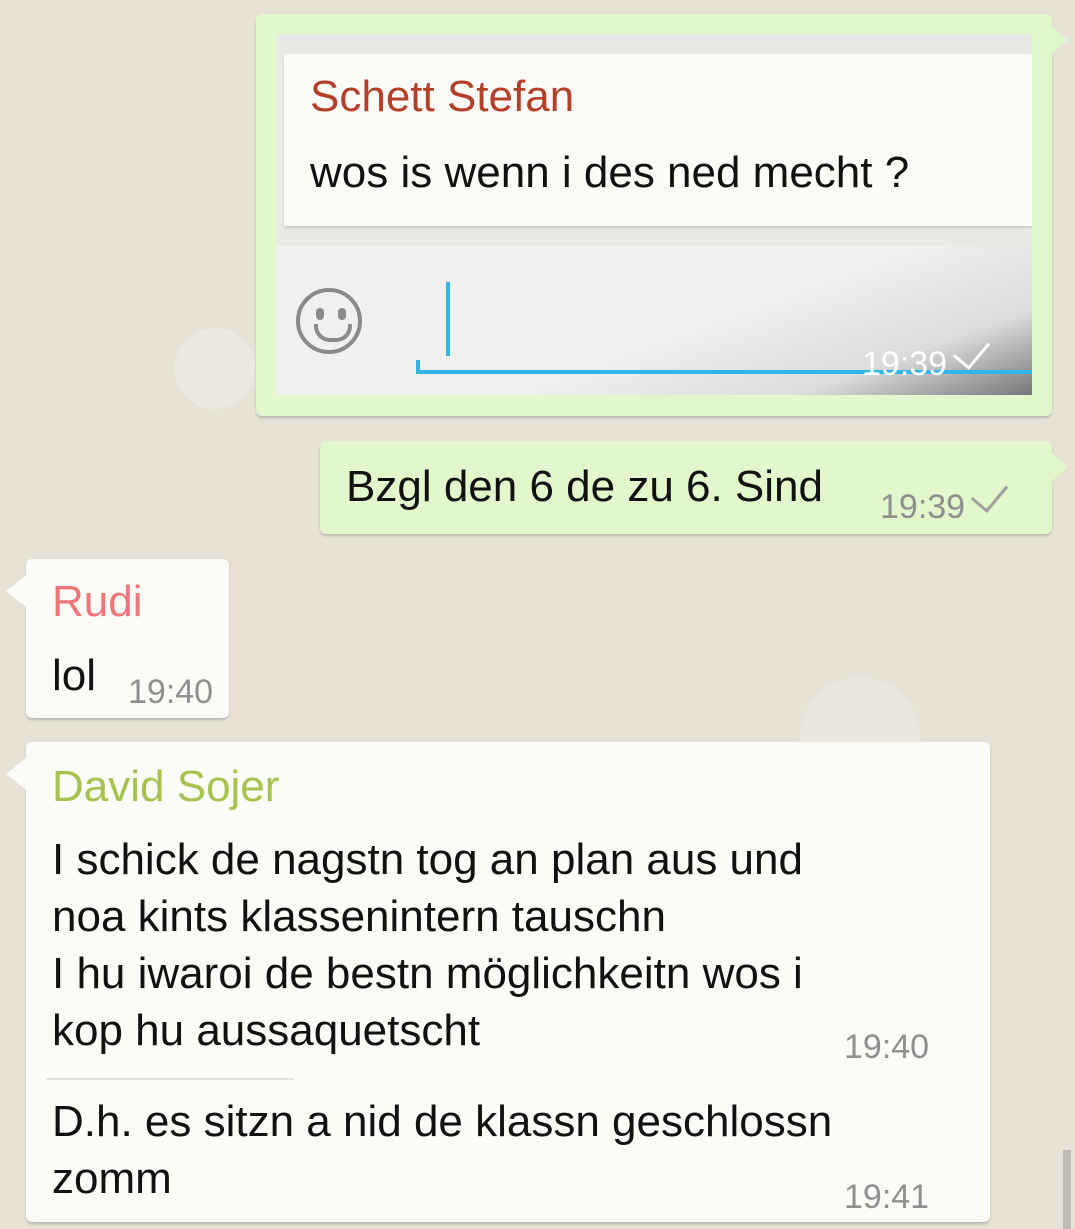 This screenshot has width=1075, height=1229. Describe the element at coordinates (1067, 1189) in the screenshot. I see `scrollbar` at that location.